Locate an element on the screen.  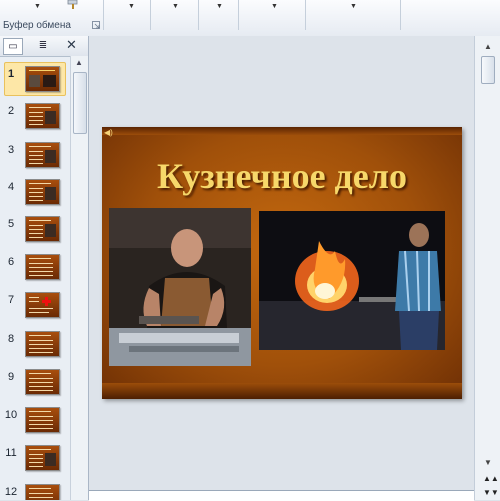
slide-thumbnail-row: 9 is located at coordinates (35, 381).